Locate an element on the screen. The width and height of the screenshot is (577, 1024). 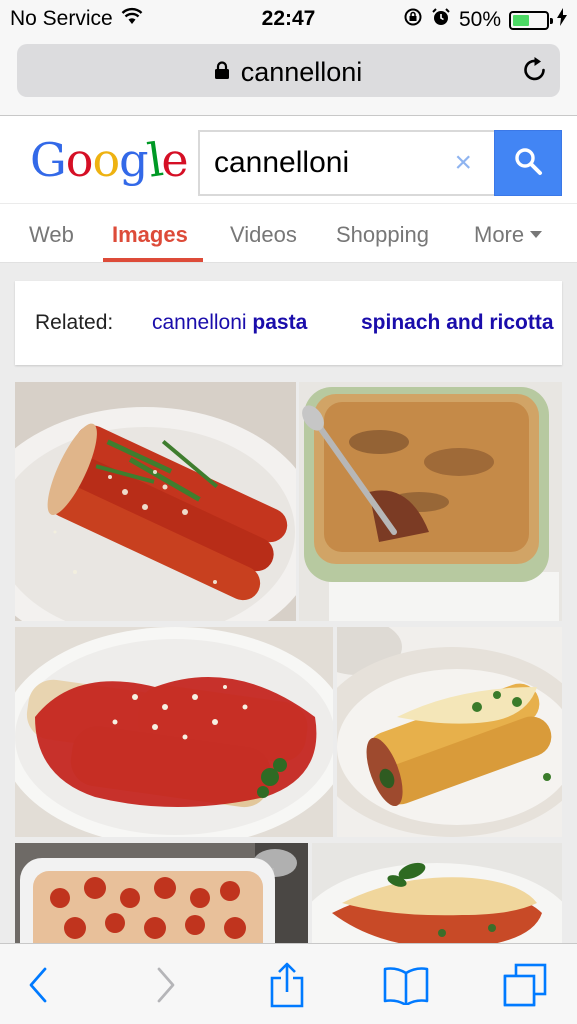
related-item: cannelloni pasta is located at coordinates (229, 323).